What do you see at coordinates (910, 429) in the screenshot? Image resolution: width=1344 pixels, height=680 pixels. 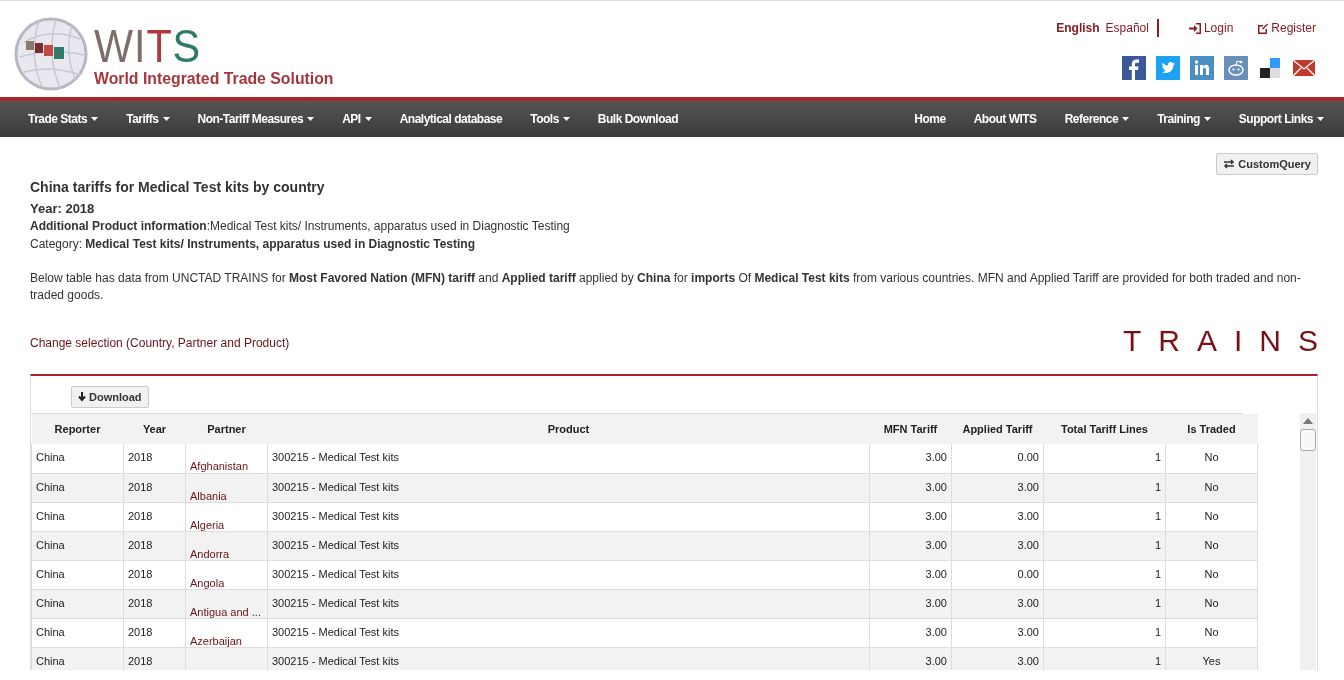 I see `column-header: MFN Tariff` at bounding box center [910, 429].